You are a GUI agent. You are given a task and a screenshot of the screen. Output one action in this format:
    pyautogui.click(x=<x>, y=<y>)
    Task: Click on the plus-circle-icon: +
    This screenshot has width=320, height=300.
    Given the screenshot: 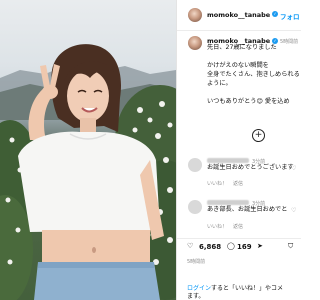 What is the action you would take?
    pyautogui.click(x=258, y=135)
    